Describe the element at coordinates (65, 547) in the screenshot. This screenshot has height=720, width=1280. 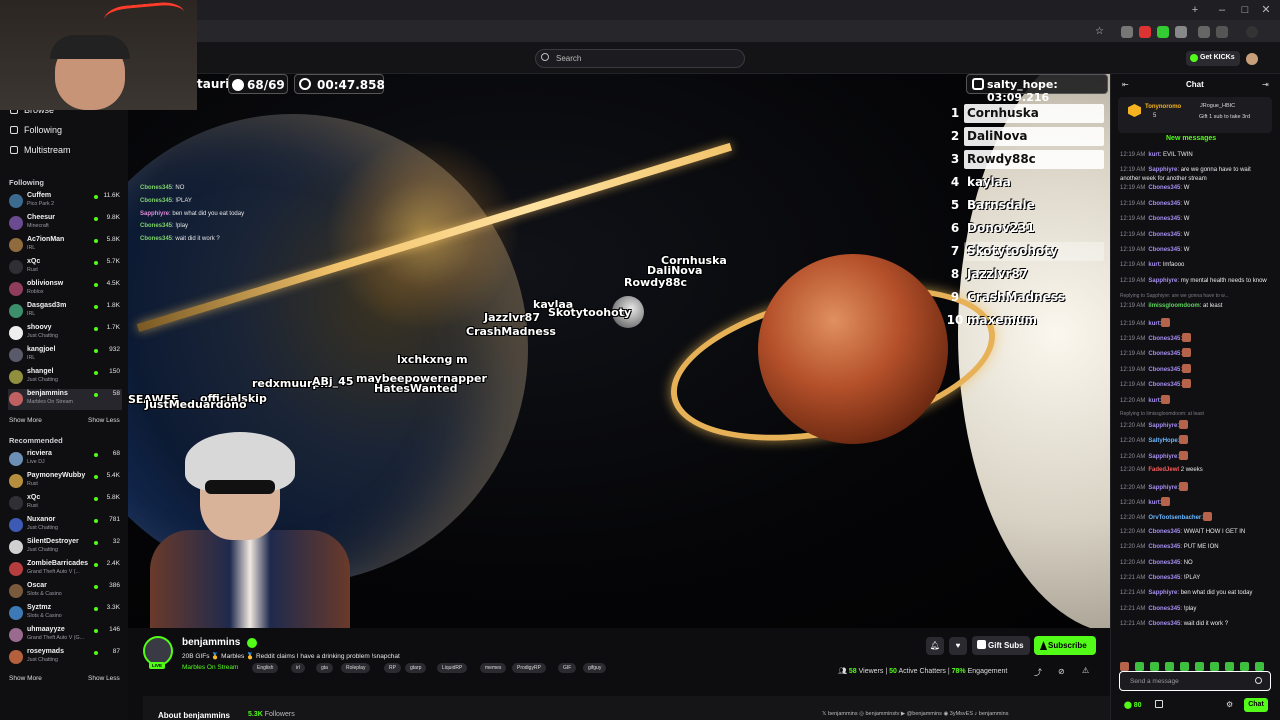
I see `channel-row: SilentDestroyer Just Chatting 32` at that location.